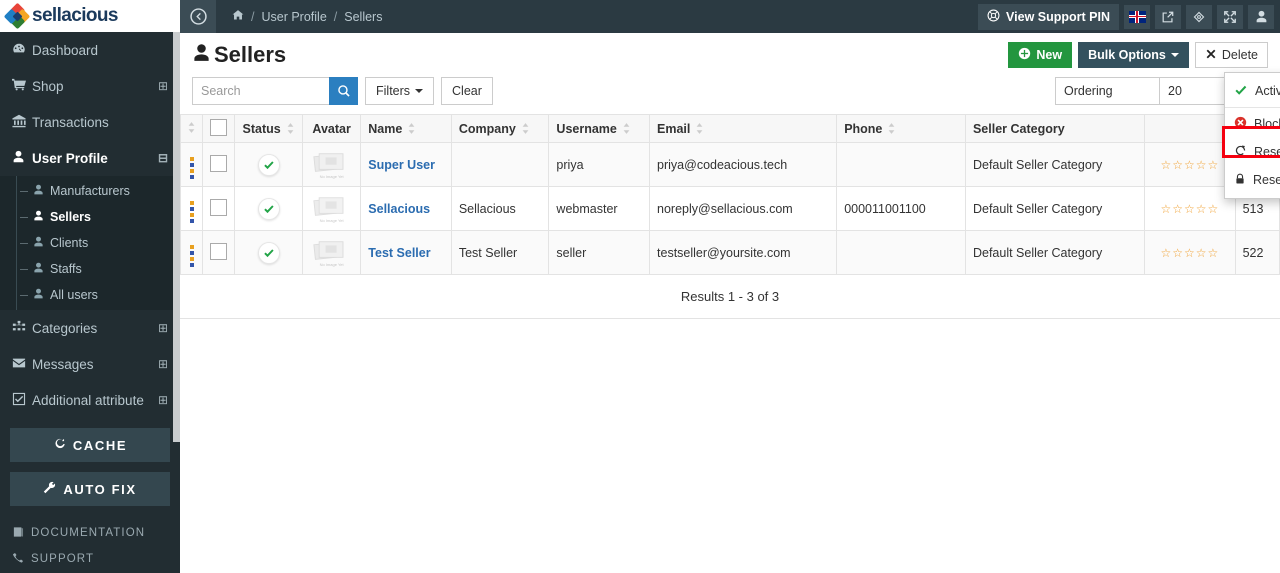 The image size is (1280, 573). I want to click on filters-button: Filters, so click(400, 91).